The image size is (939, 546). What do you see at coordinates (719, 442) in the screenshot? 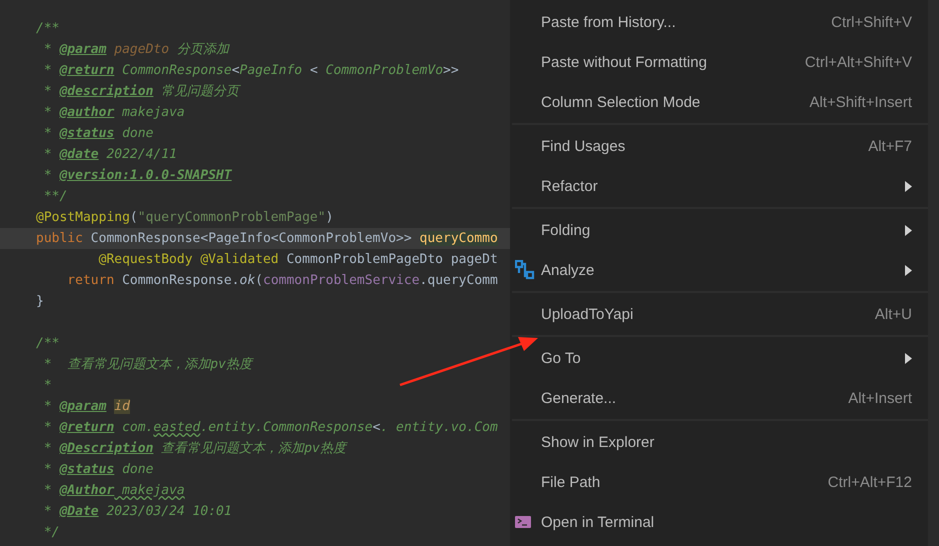
I see `menu-item: Show in Explorer` at bounding box center [719, 442].